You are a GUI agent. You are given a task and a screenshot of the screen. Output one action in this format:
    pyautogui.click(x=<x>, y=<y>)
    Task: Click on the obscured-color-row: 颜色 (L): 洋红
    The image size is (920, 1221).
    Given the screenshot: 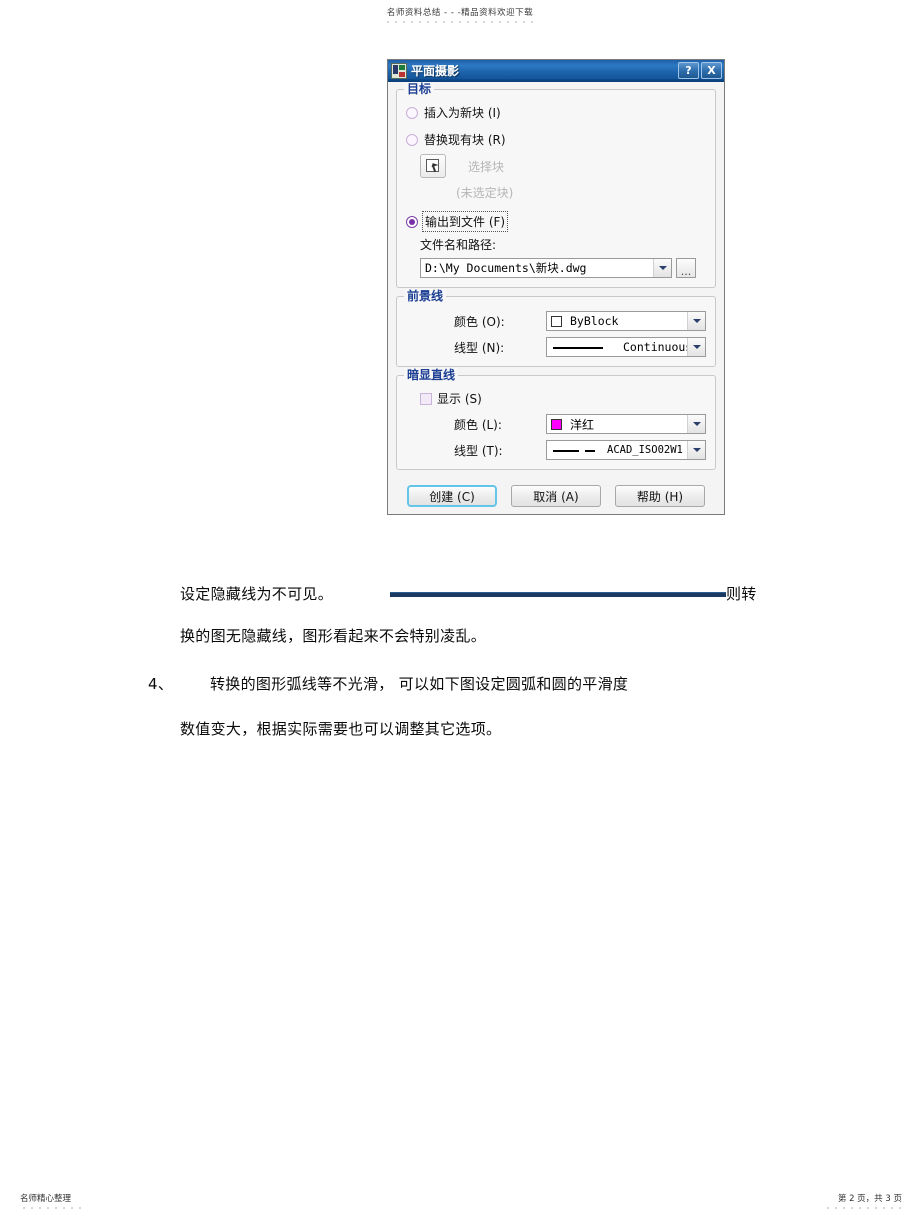 What is the action you would take?
    pyautogui.click(x=556, y=424)
    